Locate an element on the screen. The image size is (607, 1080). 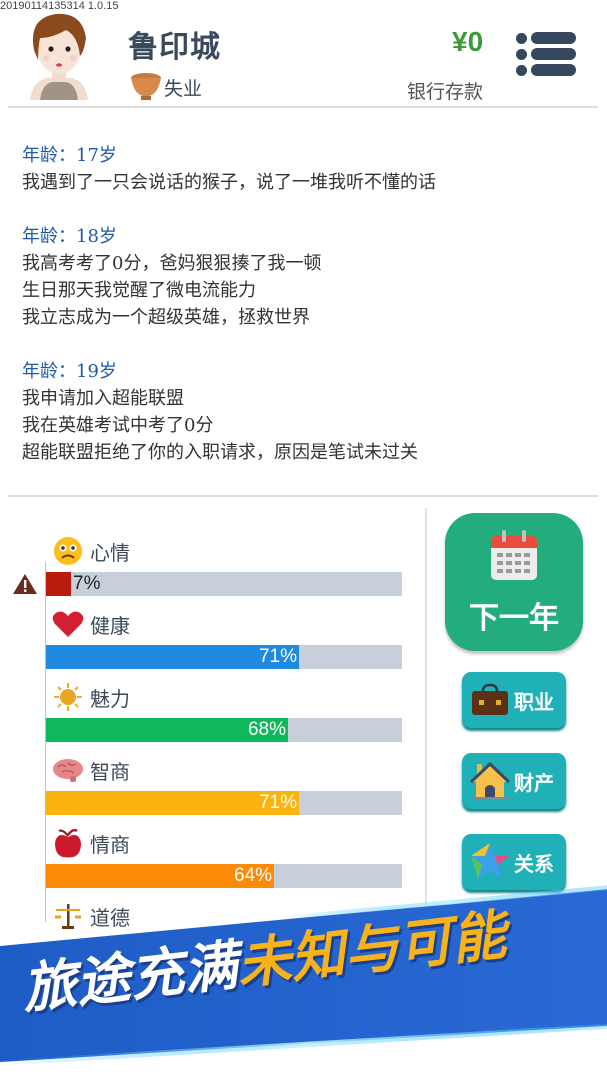
relations-label: 关系 is located at coordinates (534, 863).